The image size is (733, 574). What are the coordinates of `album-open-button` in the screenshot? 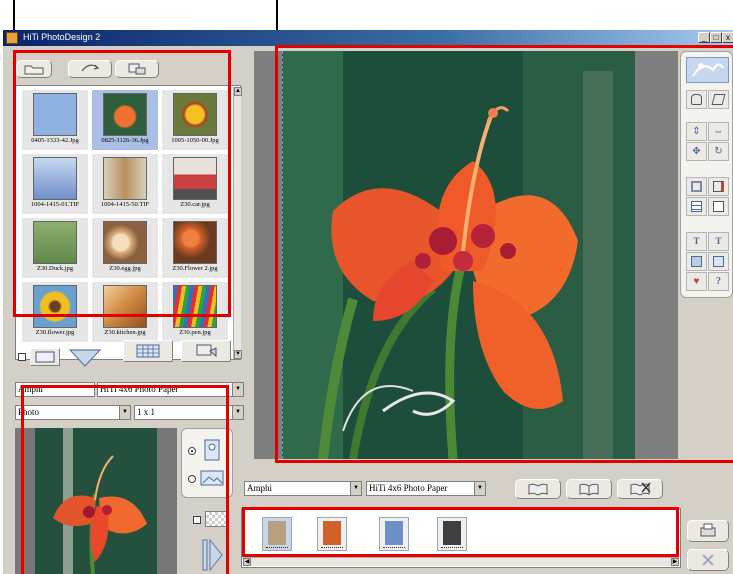 It's located at (538, 489).